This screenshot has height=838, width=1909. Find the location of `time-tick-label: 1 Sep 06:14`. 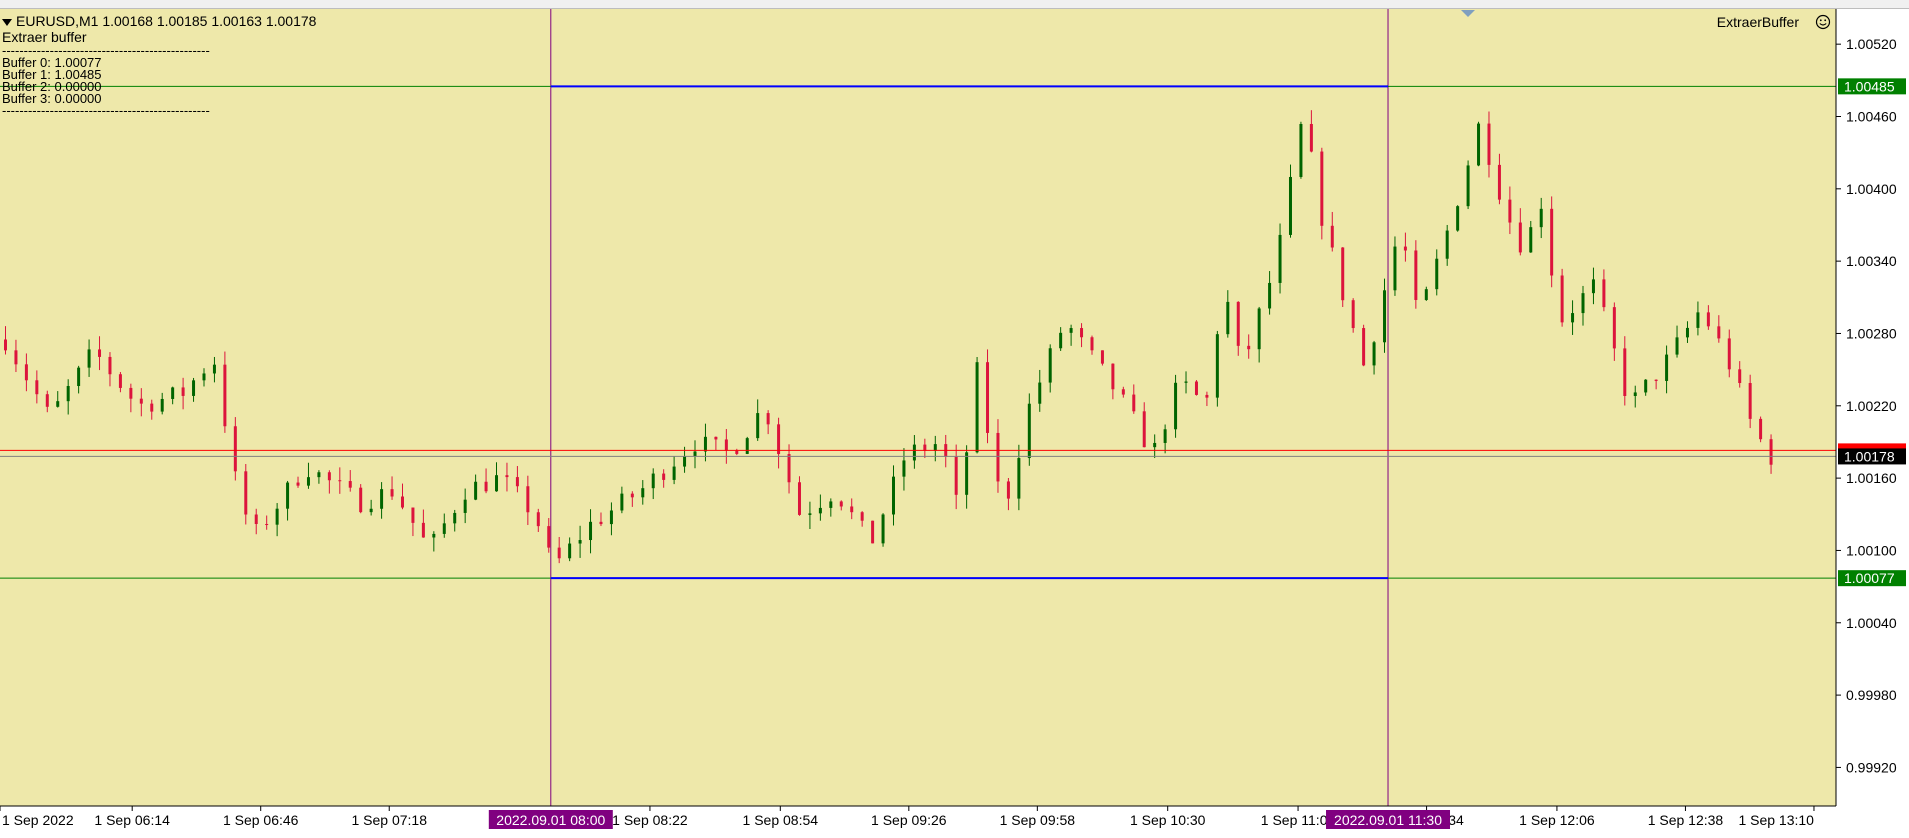

time-tick-label: 1 Sep 06:14 is located at coordinates (132, 820).